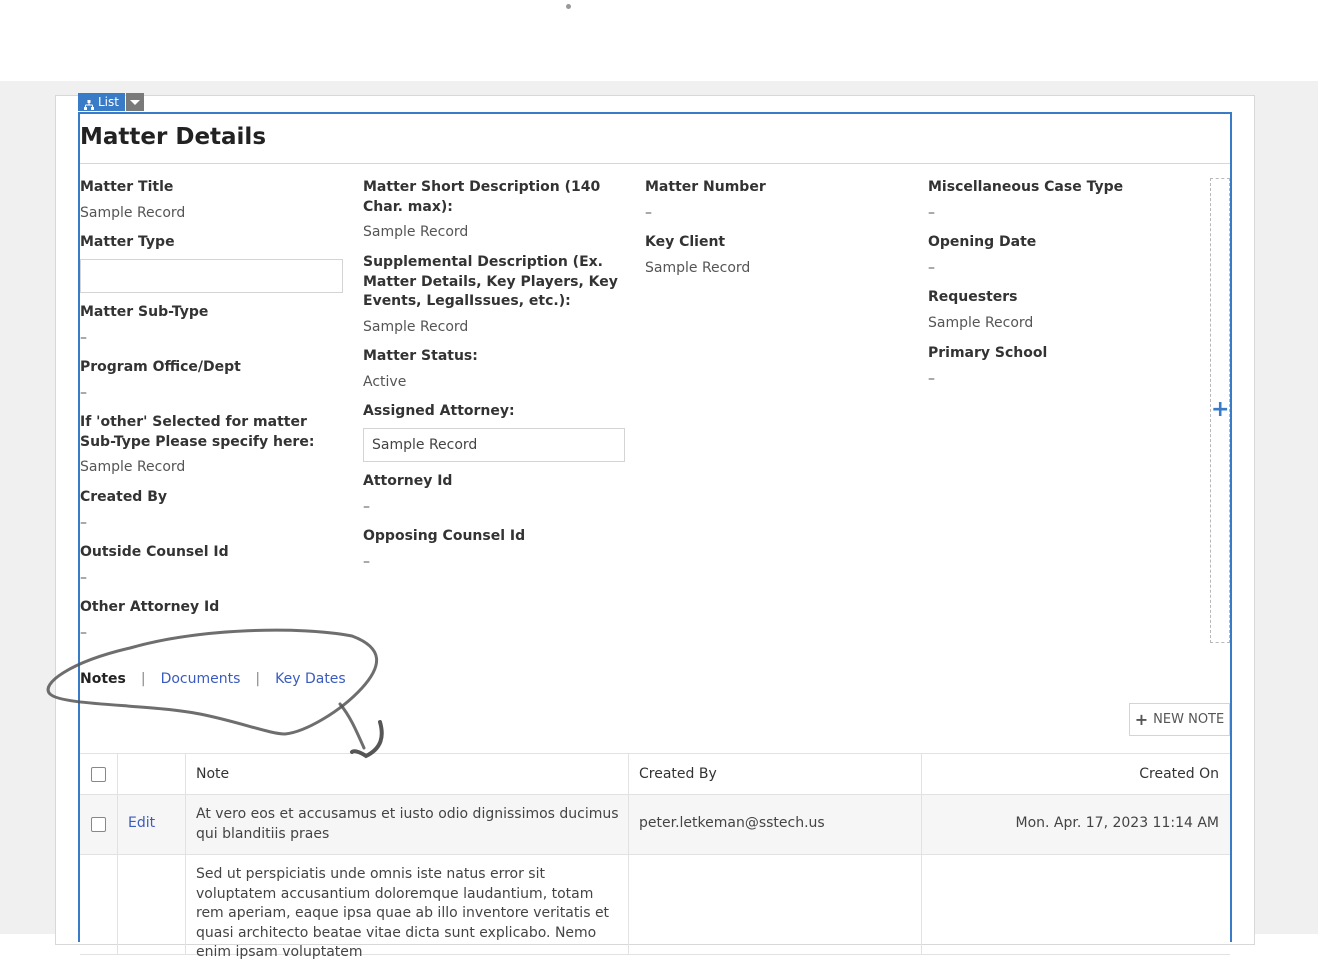 The height and width of the screenshot is (963, 1318). What do you see at coordinates (211, 276) in the screenshot?
I see `matter-type-field` at bounding box center [211, 276].